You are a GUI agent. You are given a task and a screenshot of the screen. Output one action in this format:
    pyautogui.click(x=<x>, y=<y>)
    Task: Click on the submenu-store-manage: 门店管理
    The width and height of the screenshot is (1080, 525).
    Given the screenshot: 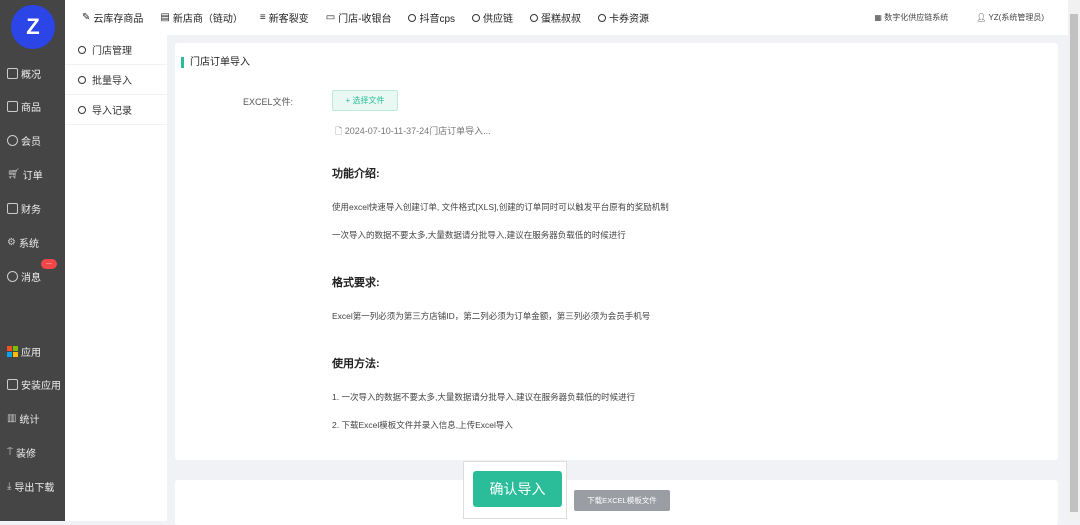 What is the action you would take?
    pyautogui.click(x=116, y=50)
    